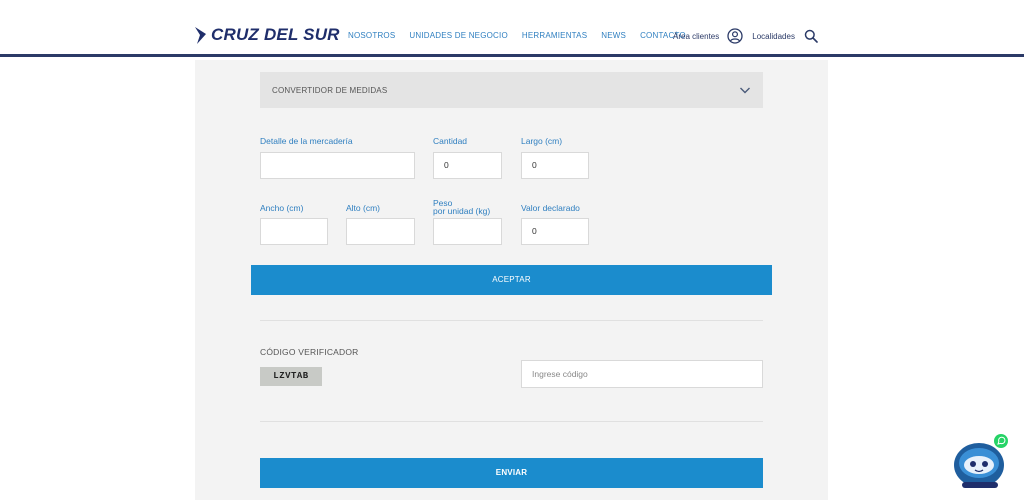 The width and height of the screenshot is (1024, 500). What do you see at coordinates (337, 165) in the screenshot?
I see `detalle-input` at bounding box center [337, 165].